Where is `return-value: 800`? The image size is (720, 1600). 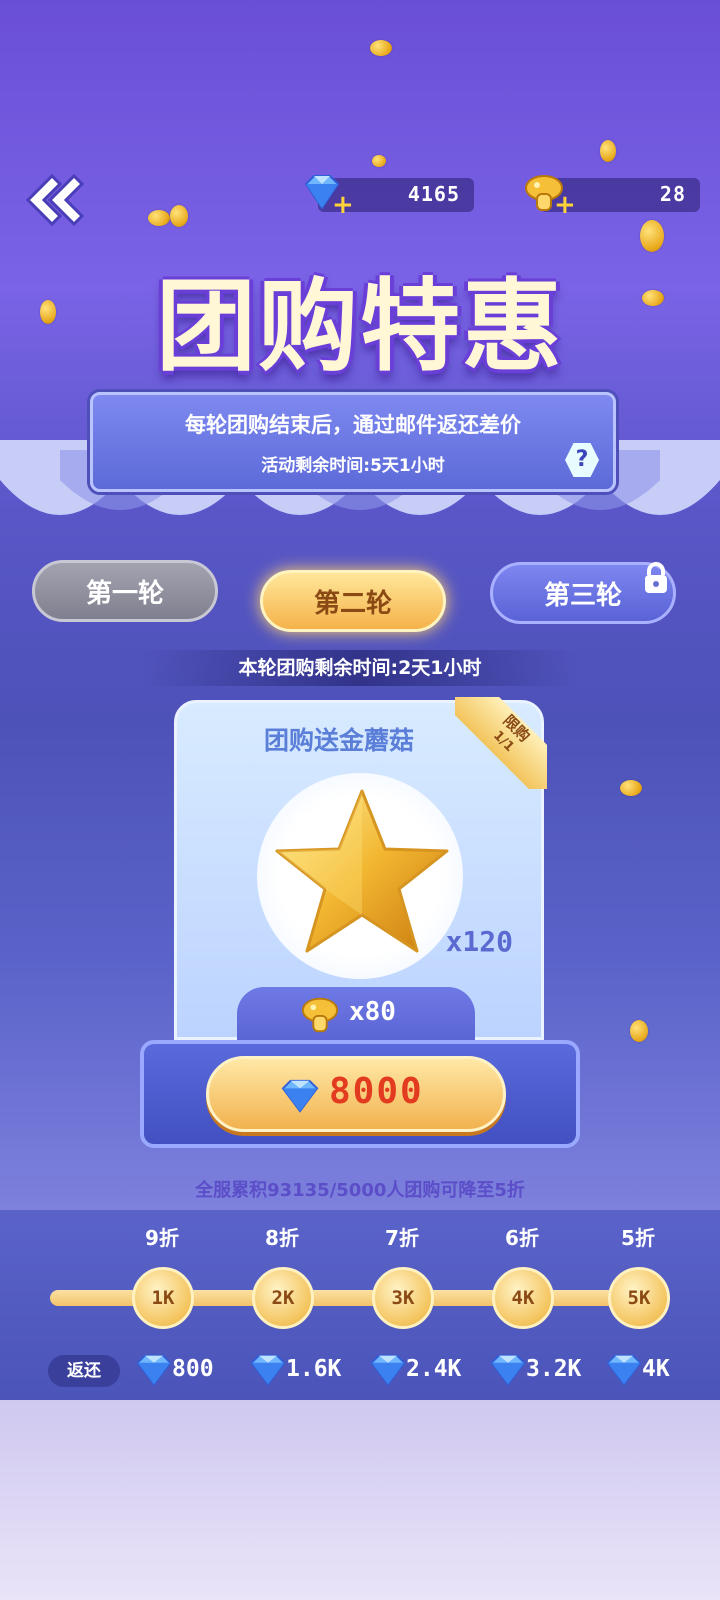 return-value: 800 is located at coordinates (193, 1369).